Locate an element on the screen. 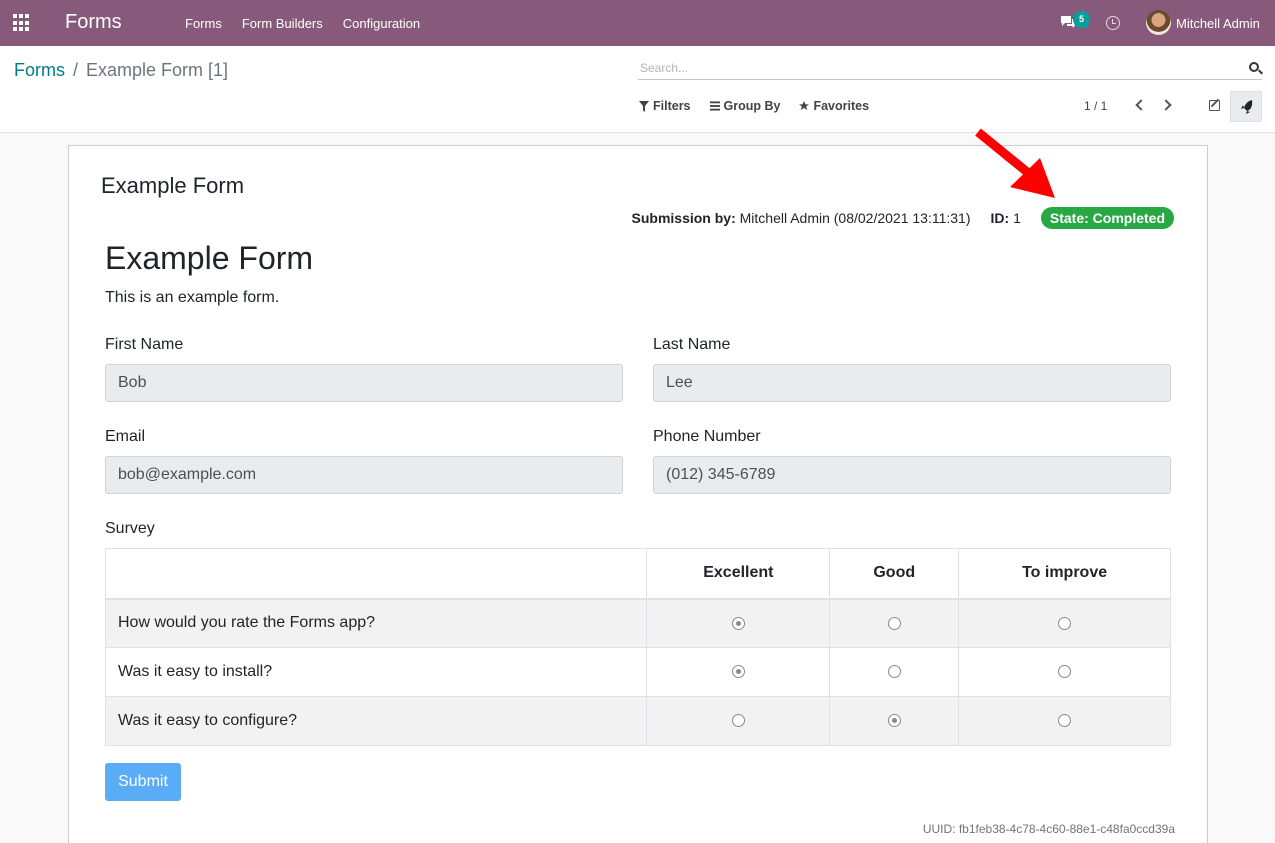 This screenshot has height=843, width=1275. red-arrow-annotation is located at coordinates (1015, 163).